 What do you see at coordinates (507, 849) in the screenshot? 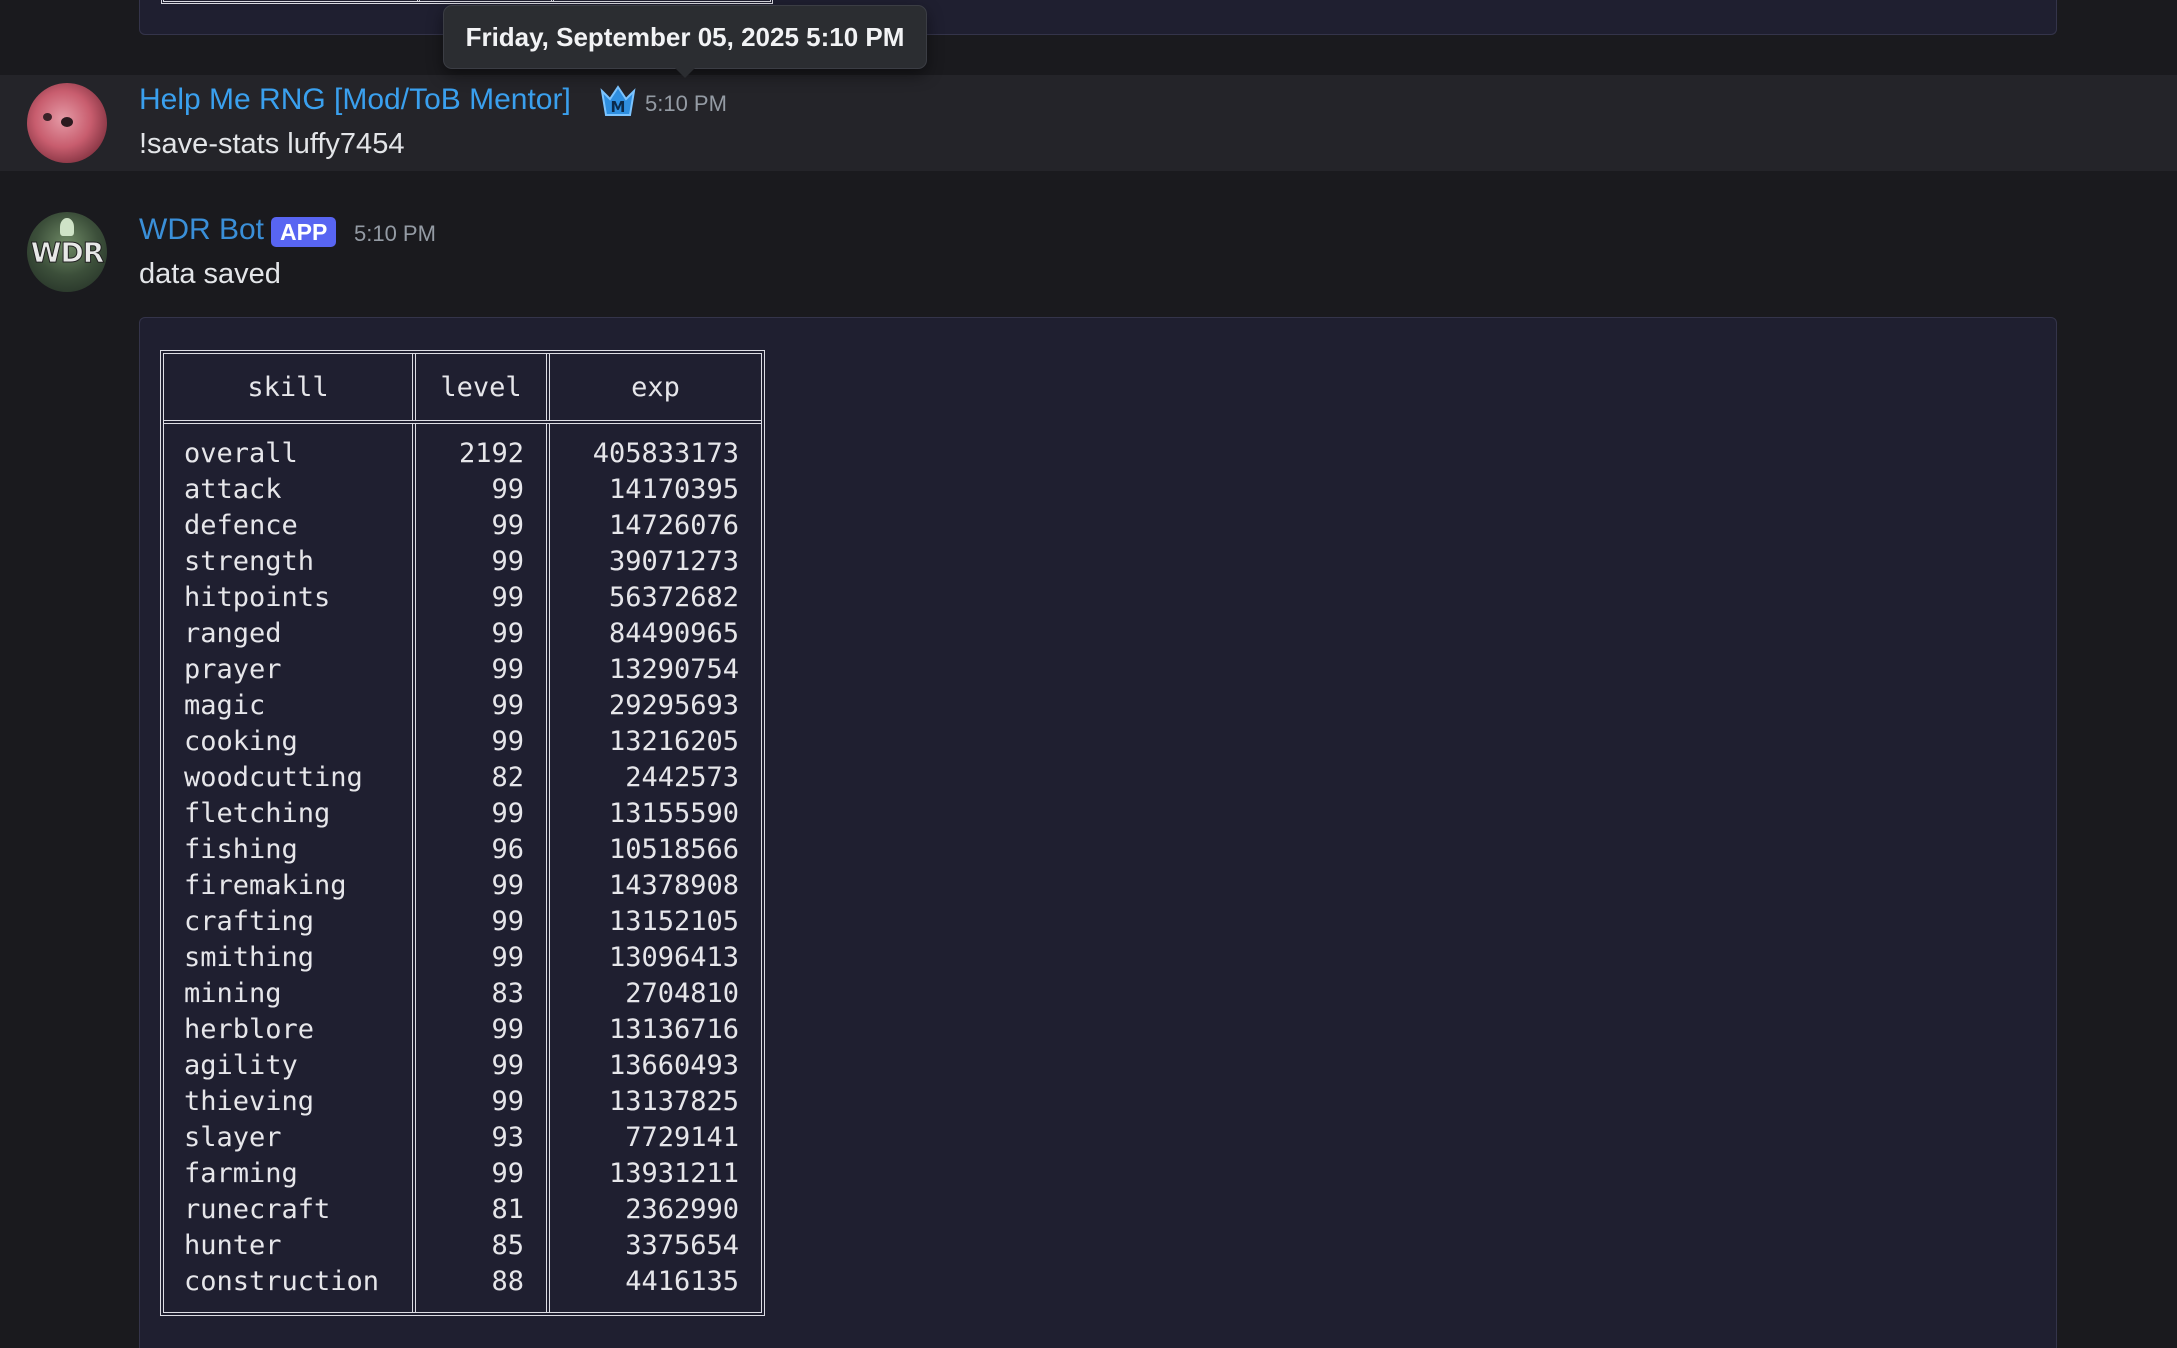
I see `cell-level: 96` at bounding box center [507, 849].